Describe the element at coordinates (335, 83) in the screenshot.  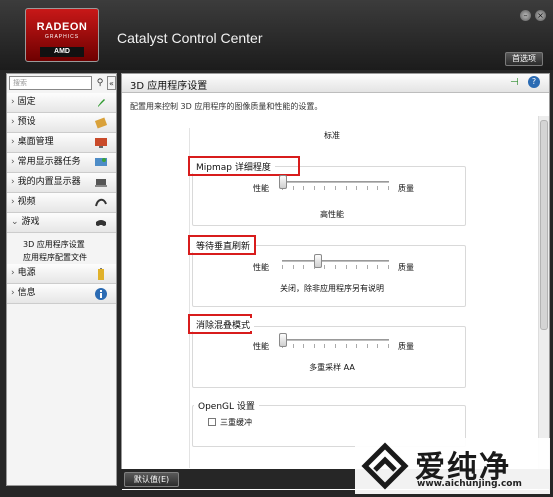
I see `main-header: 3D 应用程序设置` at that location.